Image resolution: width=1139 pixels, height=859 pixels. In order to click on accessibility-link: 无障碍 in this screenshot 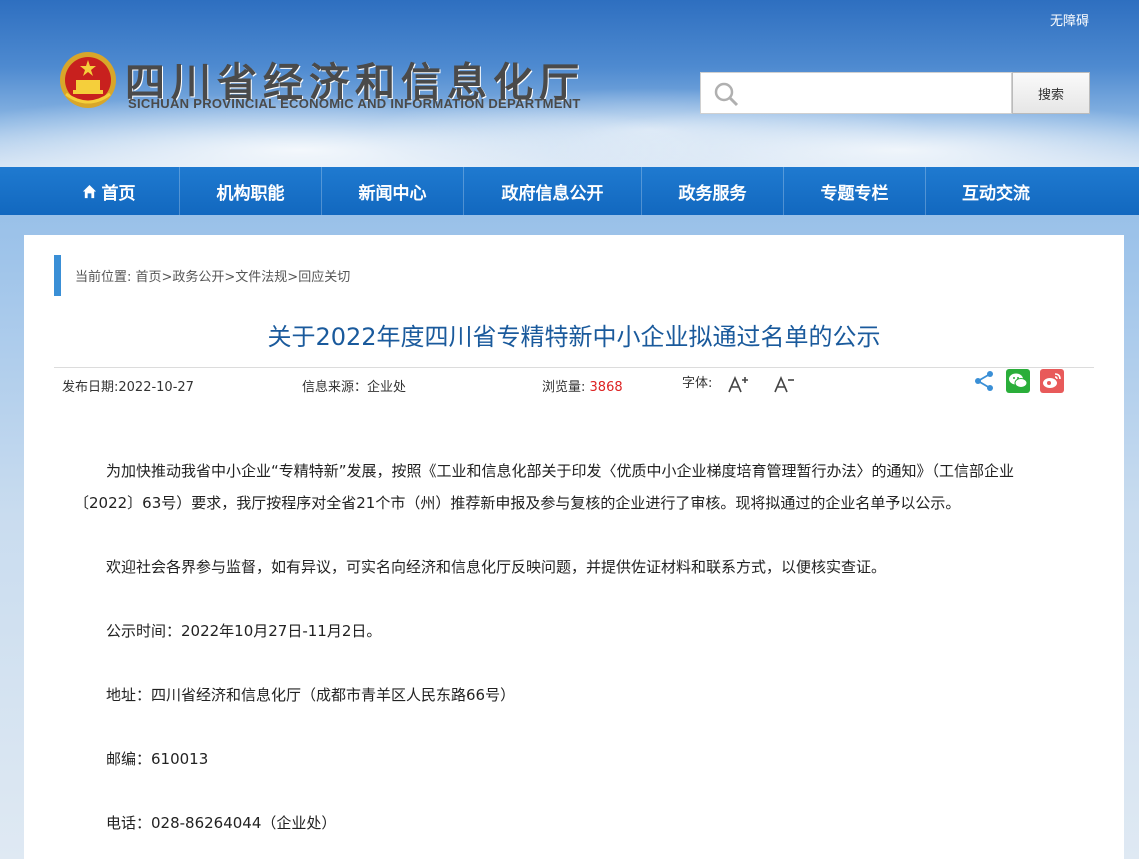, I will do `click(1069, 19)`.